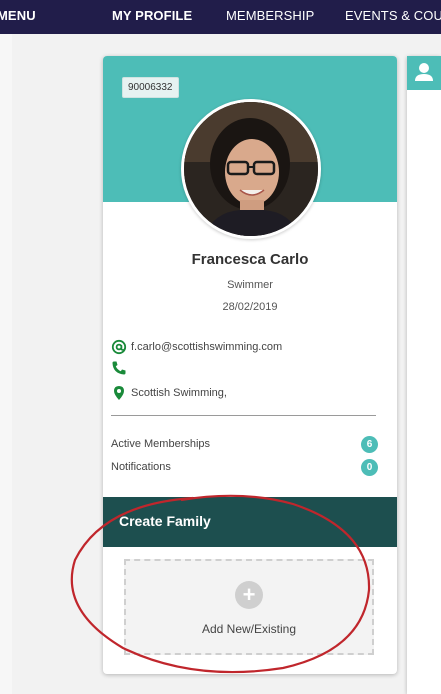 This screenshot has height=694, width=441. What do you see at coordinates (161, 444) in the screenshot?
I see `active-memberships-label: Active Memberships` at bounding box center [161, 444].